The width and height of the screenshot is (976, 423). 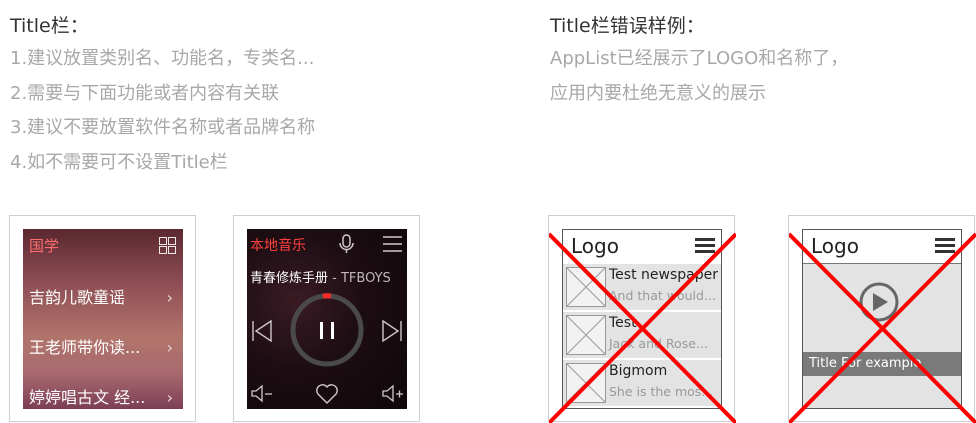 I want to click on music-screen: 本地音乐, so click(x=327, y=319).